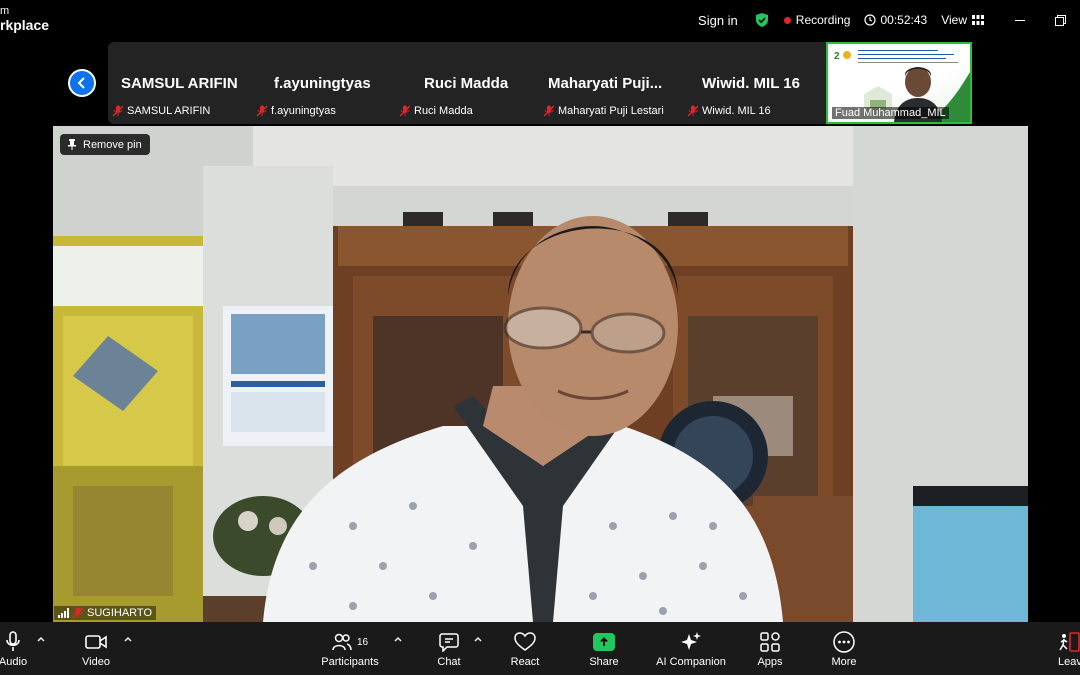 The height and width of the screenshot is (675, 1080). I want to click on participant-name: Ruci Madda, so click(466, 83).